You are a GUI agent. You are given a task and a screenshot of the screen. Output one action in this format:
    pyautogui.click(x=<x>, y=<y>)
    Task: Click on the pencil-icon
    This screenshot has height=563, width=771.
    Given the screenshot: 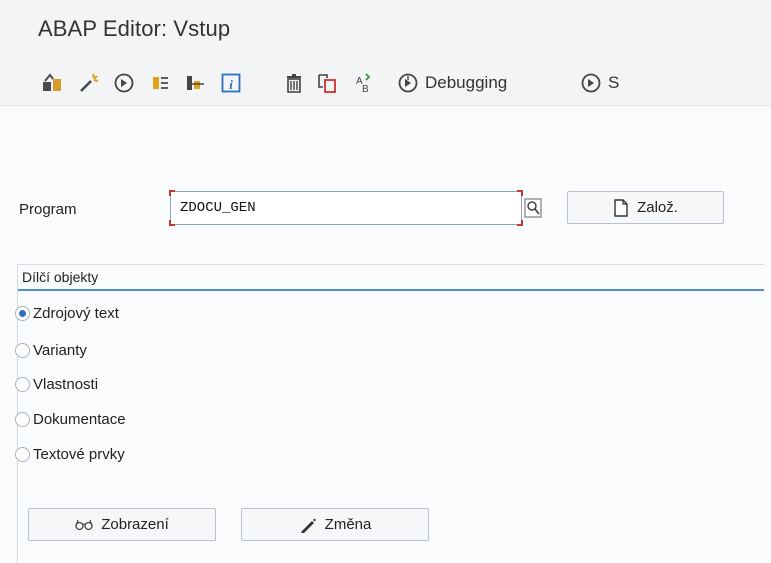 What is the action you would take?
    pyautogui.click(x=308, y=525)
    